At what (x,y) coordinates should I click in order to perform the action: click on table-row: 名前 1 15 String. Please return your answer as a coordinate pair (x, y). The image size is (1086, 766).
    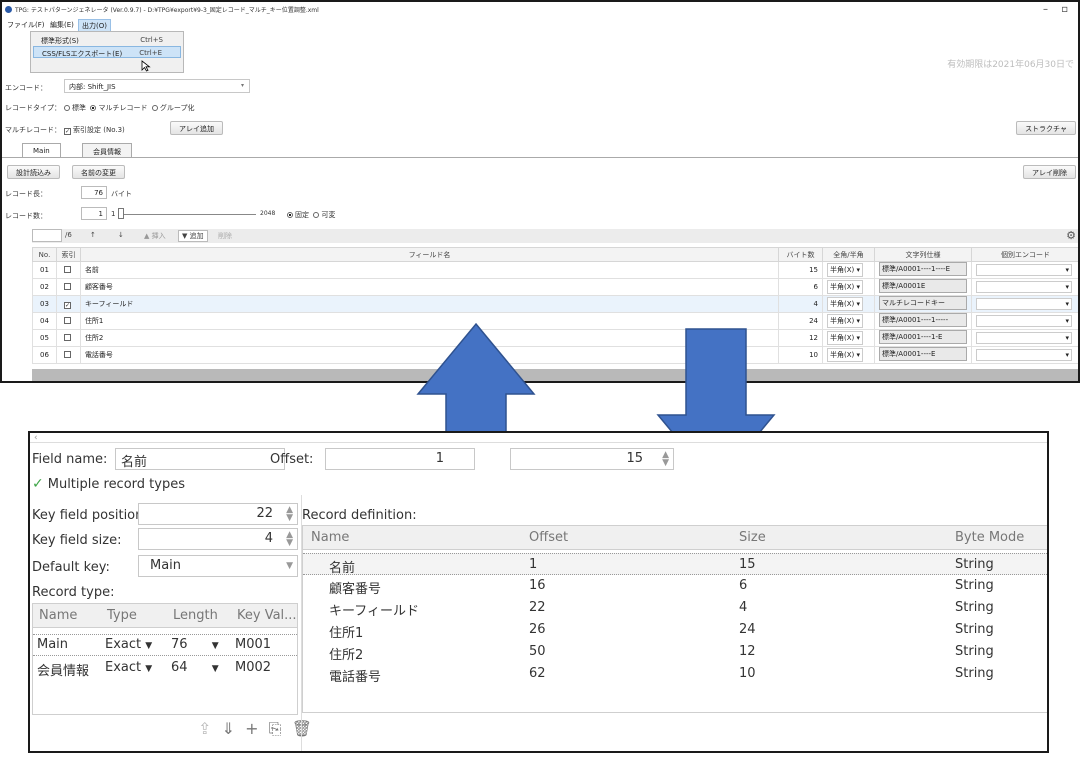
    Looking at the image, I should click on (675, 564).